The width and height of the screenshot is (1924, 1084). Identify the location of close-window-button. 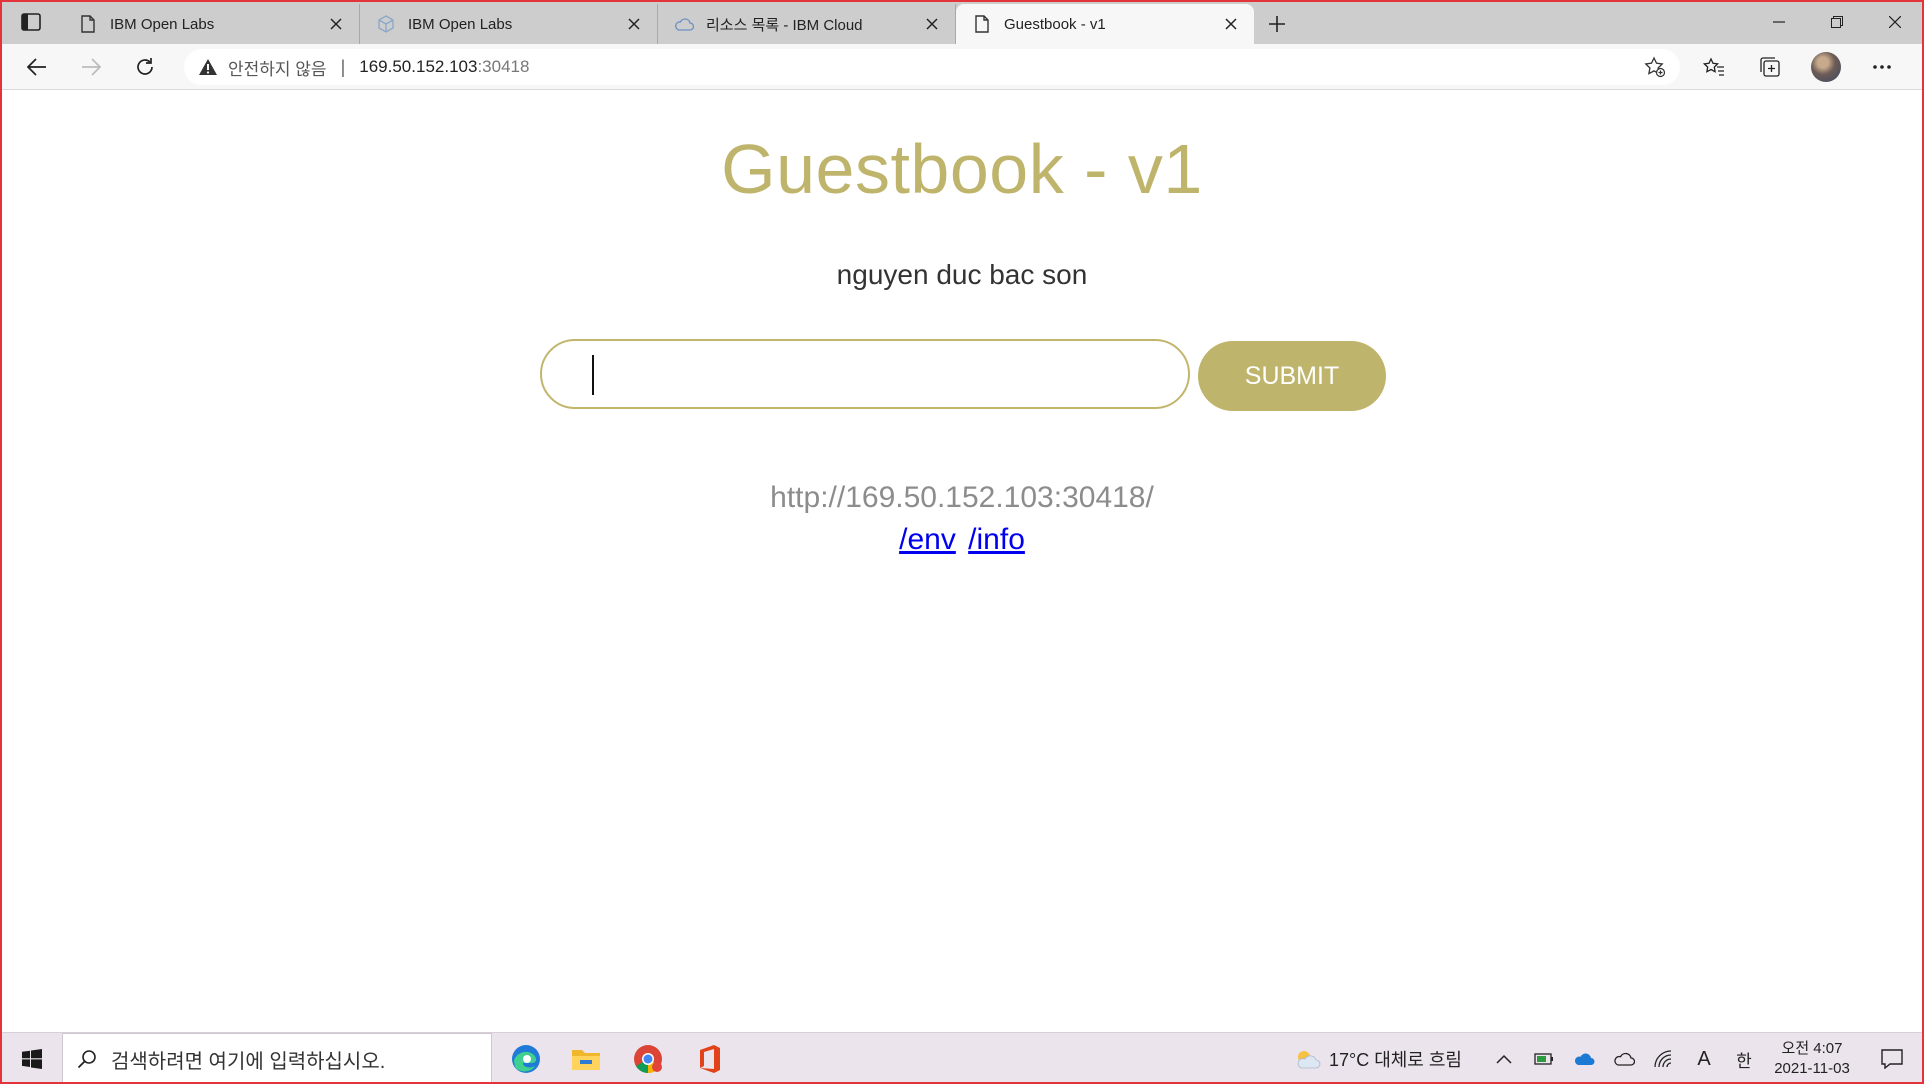
(1895, 22).